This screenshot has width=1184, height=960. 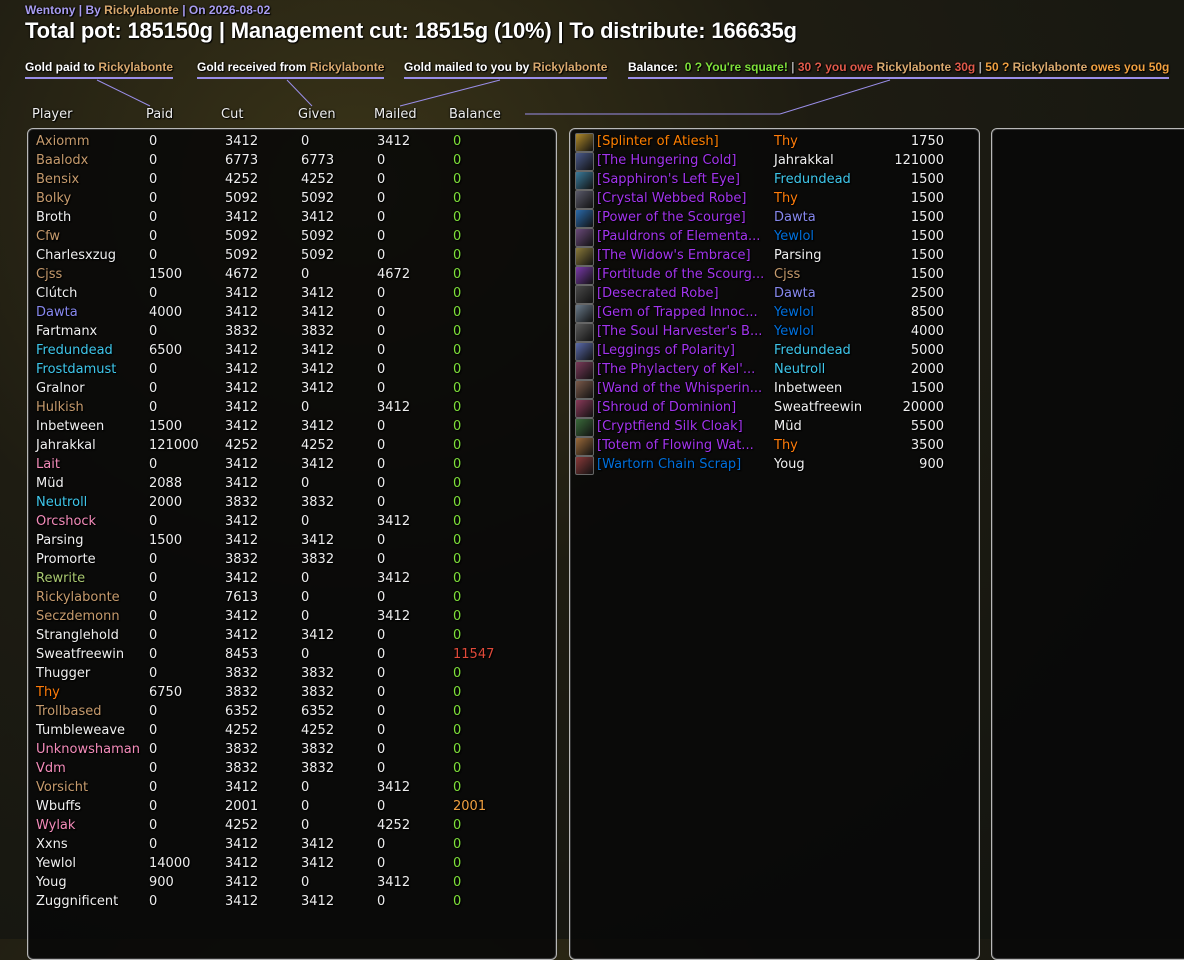 What do you see at coordinates (67, 331) in the screenshot?
I see `player-name: Fartmanx` at bounding box center [67, 331].